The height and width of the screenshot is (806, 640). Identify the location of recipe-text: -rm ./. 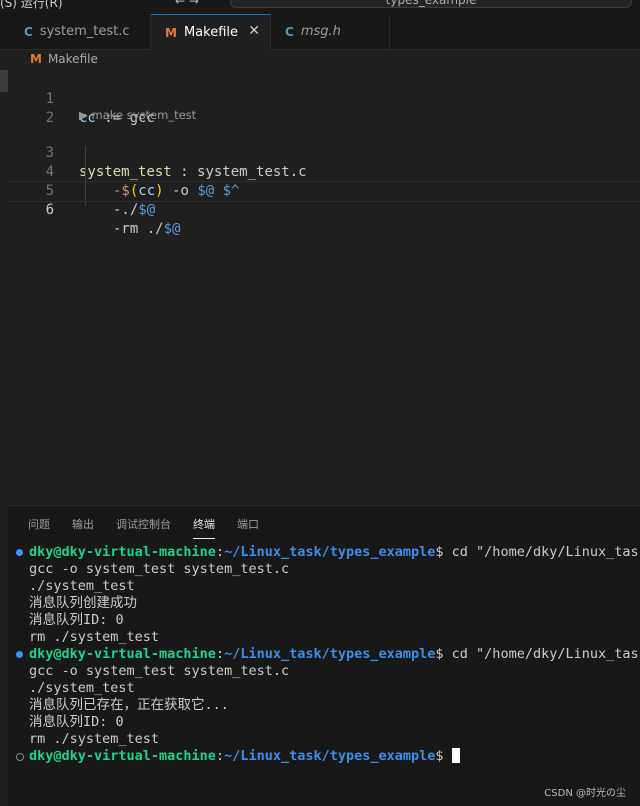
(138, 229).